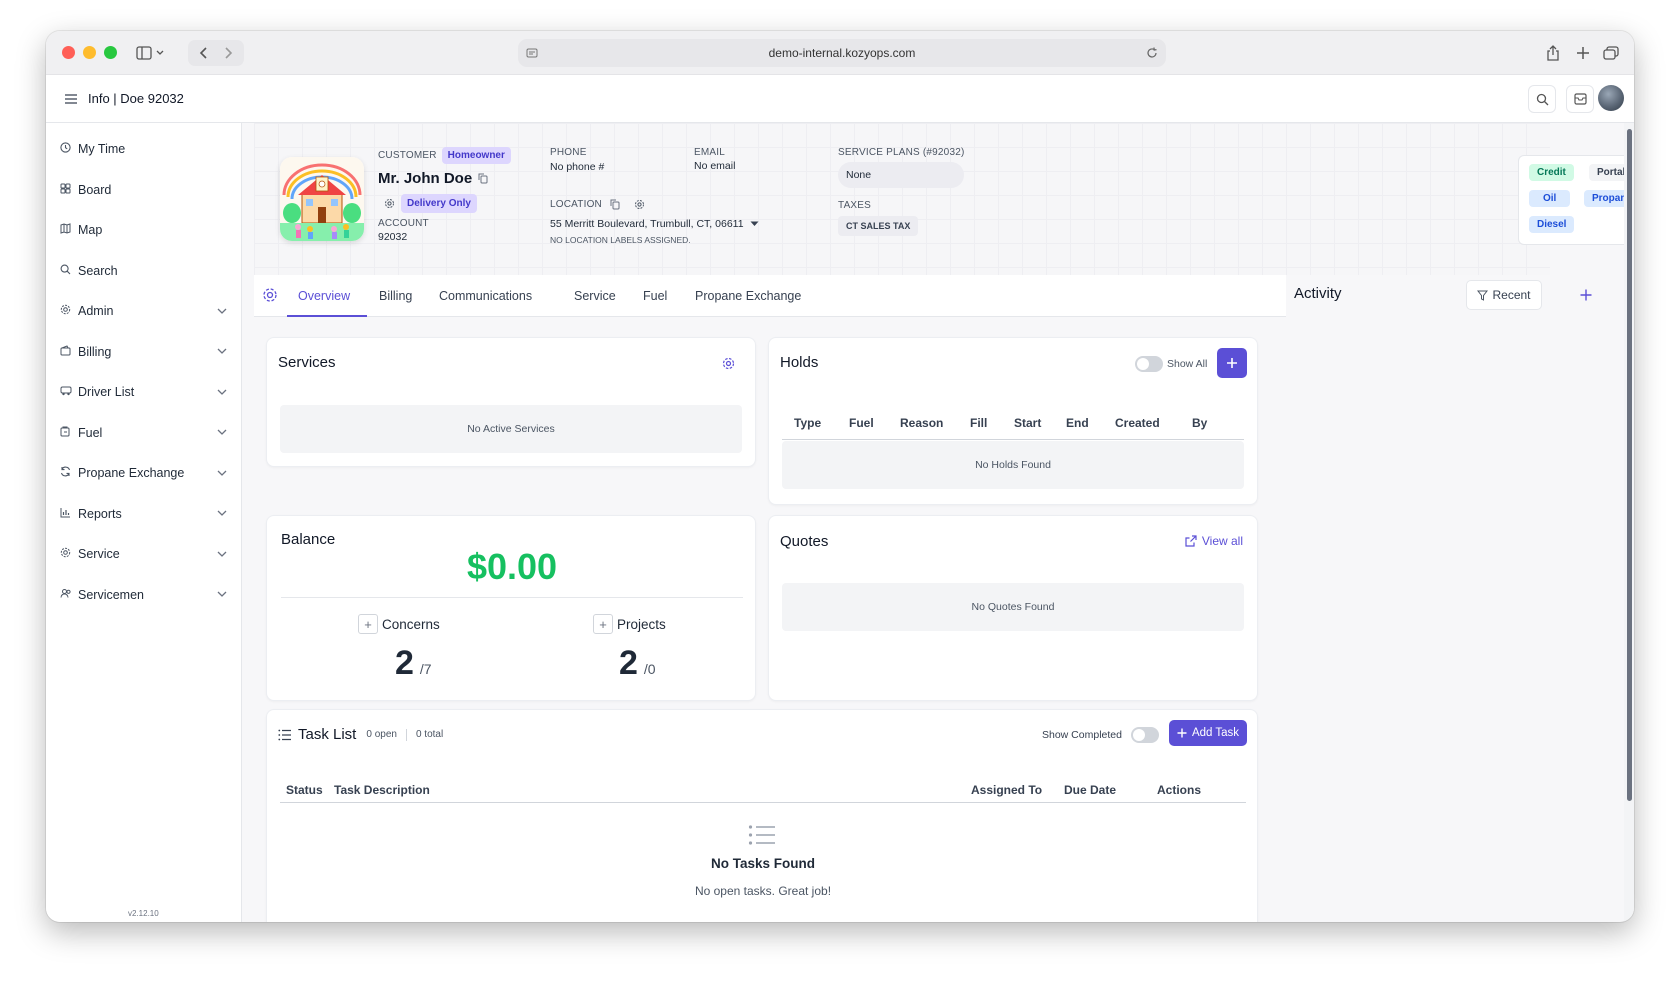 Image resolution: width=1680 pixels, height=985 pixels. What do you see at coordinates (1077, 423) in the screenshot?
I see `holds-col-end: End` at bounding box center [1077, 423].